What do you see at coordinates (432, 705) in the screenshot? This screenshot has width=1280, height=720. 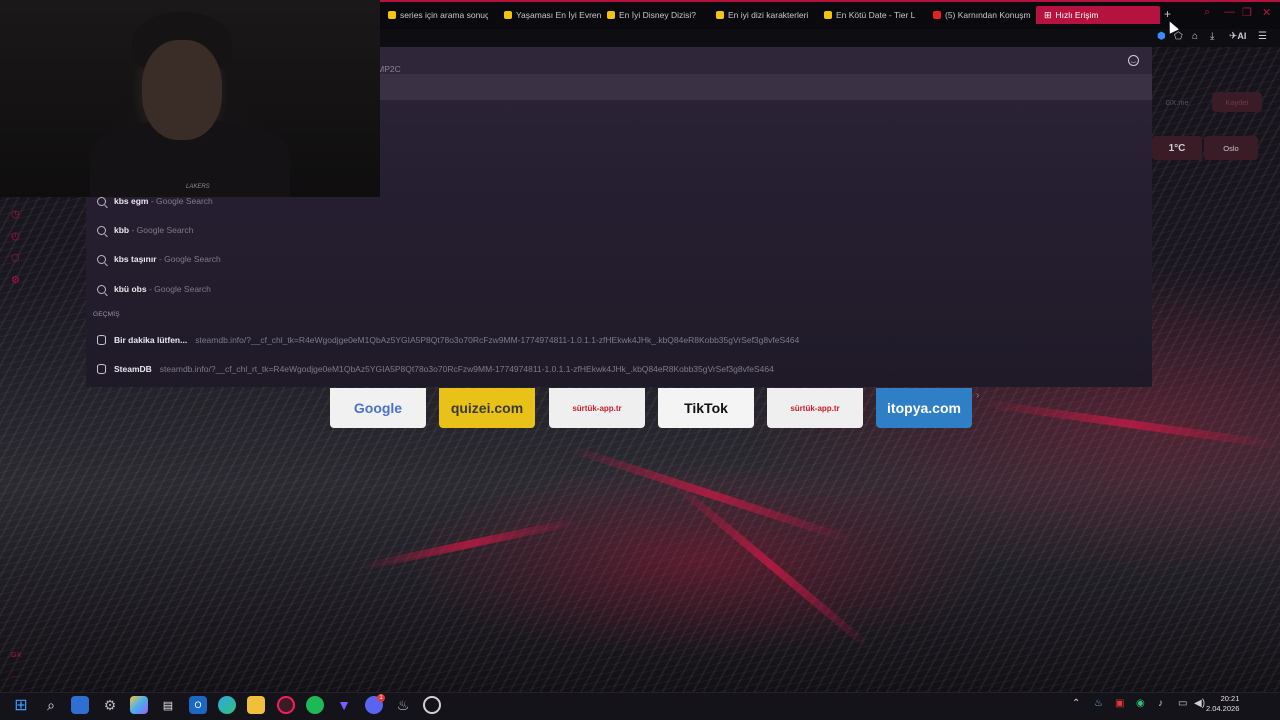 I see `chatgpt-icon` at bounding box center [432, 705].